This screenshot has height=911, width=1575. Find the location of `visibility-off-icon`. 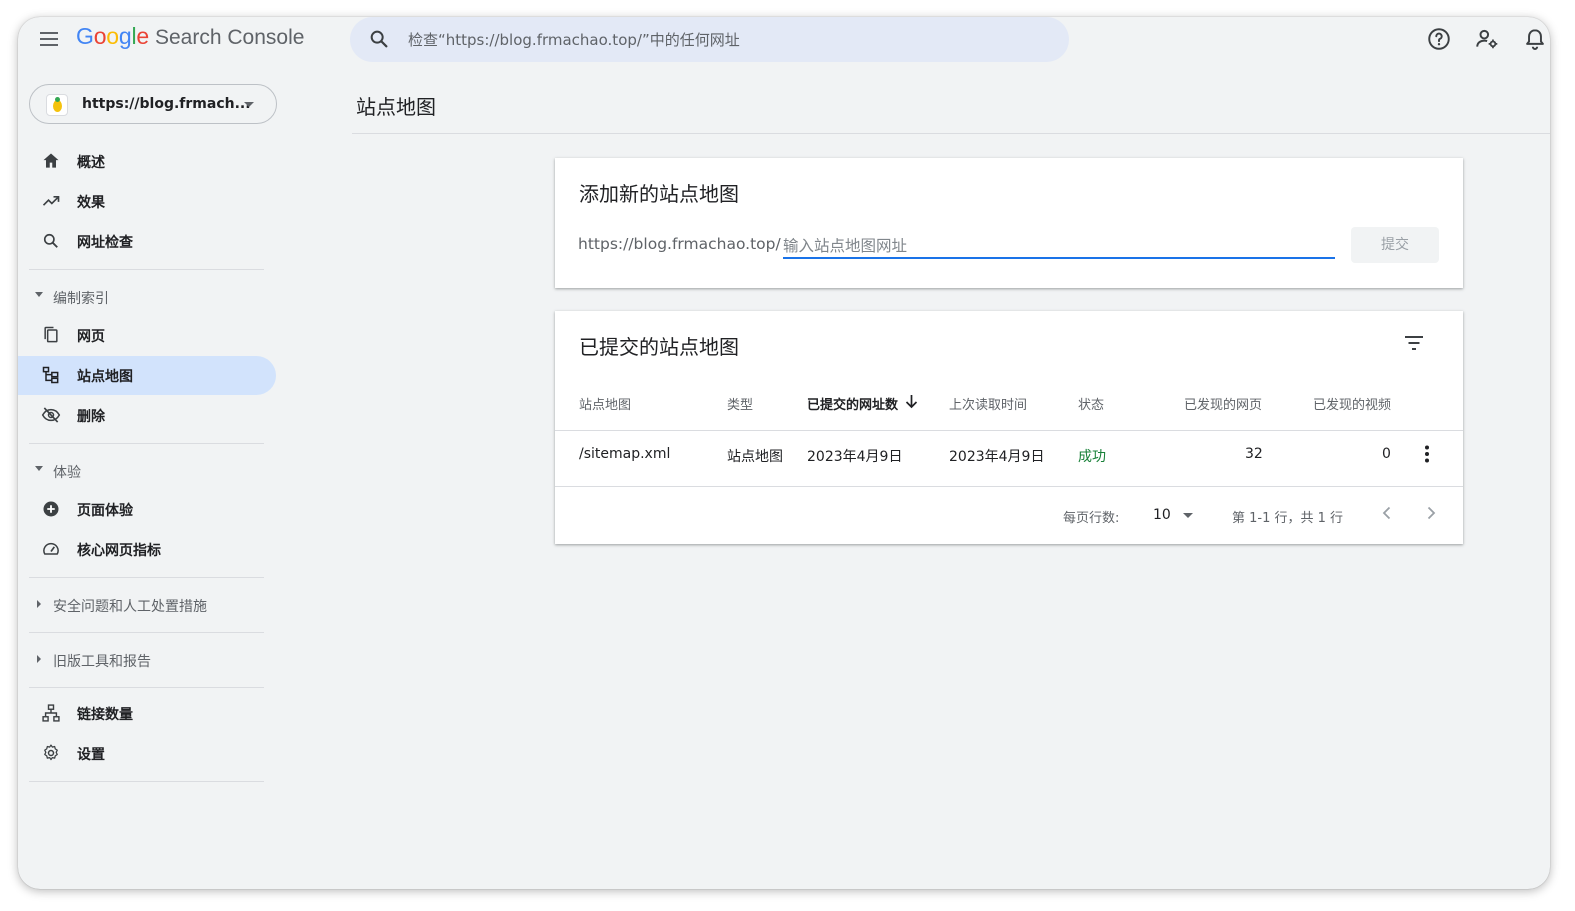

visibility-off-icon is located at coordinates (51, 415).